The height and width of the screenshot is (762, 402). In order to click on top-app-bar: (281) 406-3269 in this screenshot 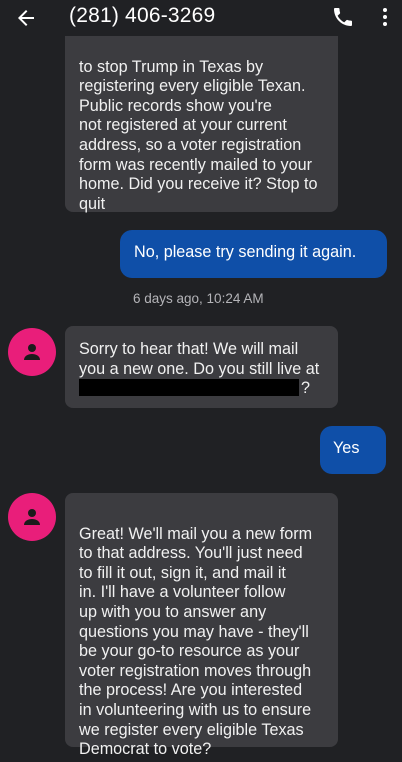, I will do `click(201, 18)`.